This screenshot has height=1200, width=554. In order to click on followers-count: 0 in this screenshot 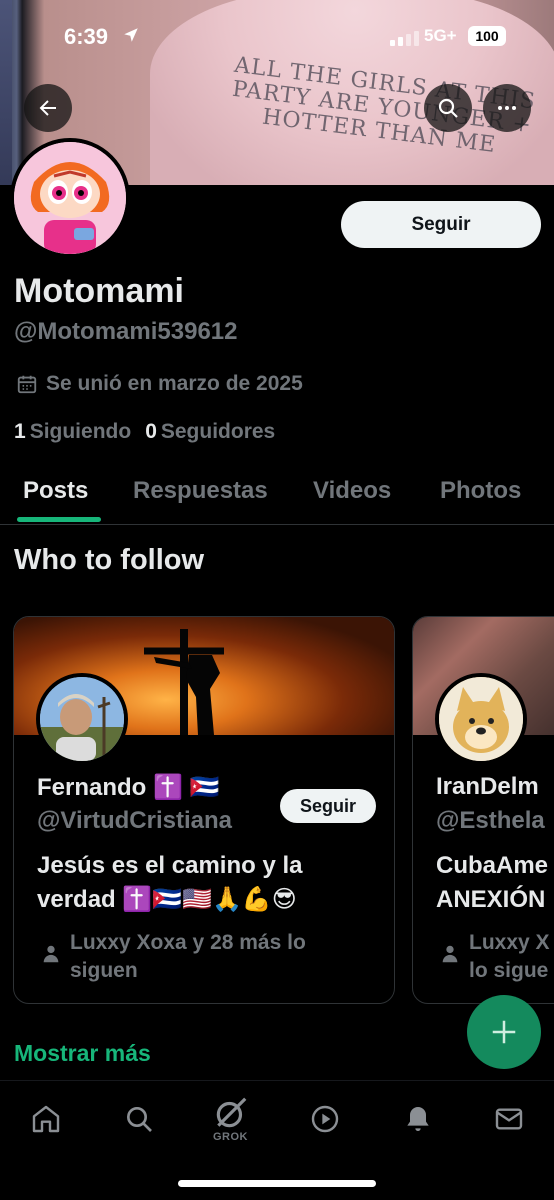, I will do `click(151, 431)`.